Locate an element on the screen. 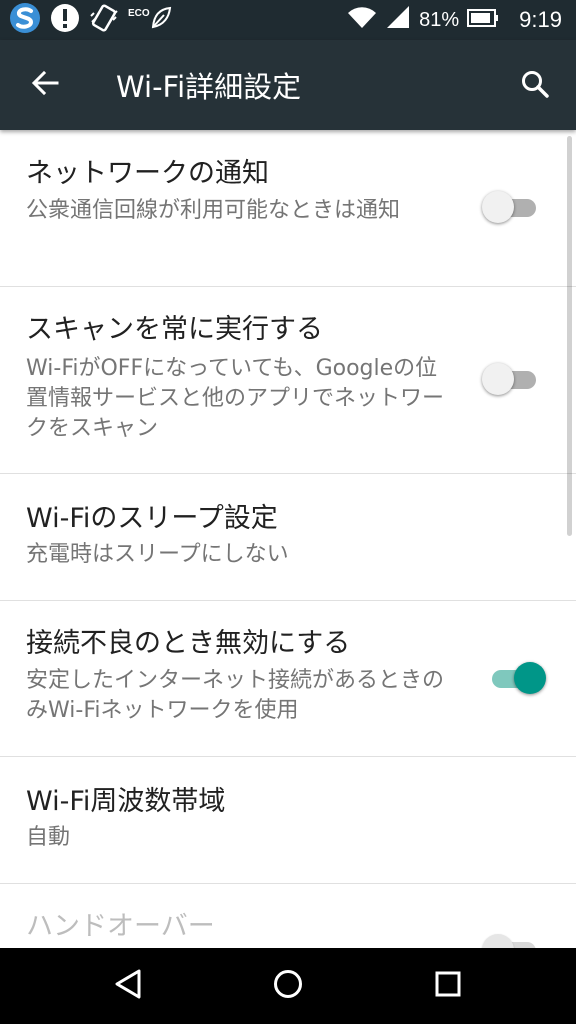 This screenshot has height=1024, width=576. handover-toggle is located at coordinates (514, 939).